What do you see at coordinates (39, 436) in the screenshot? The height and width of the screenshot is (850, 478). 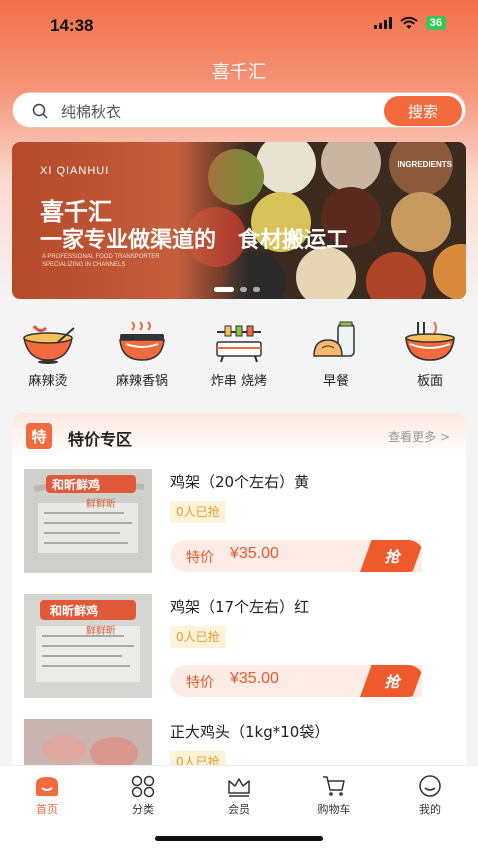 I see `special-badge-icon: 特` at bounding box center [39, 436].